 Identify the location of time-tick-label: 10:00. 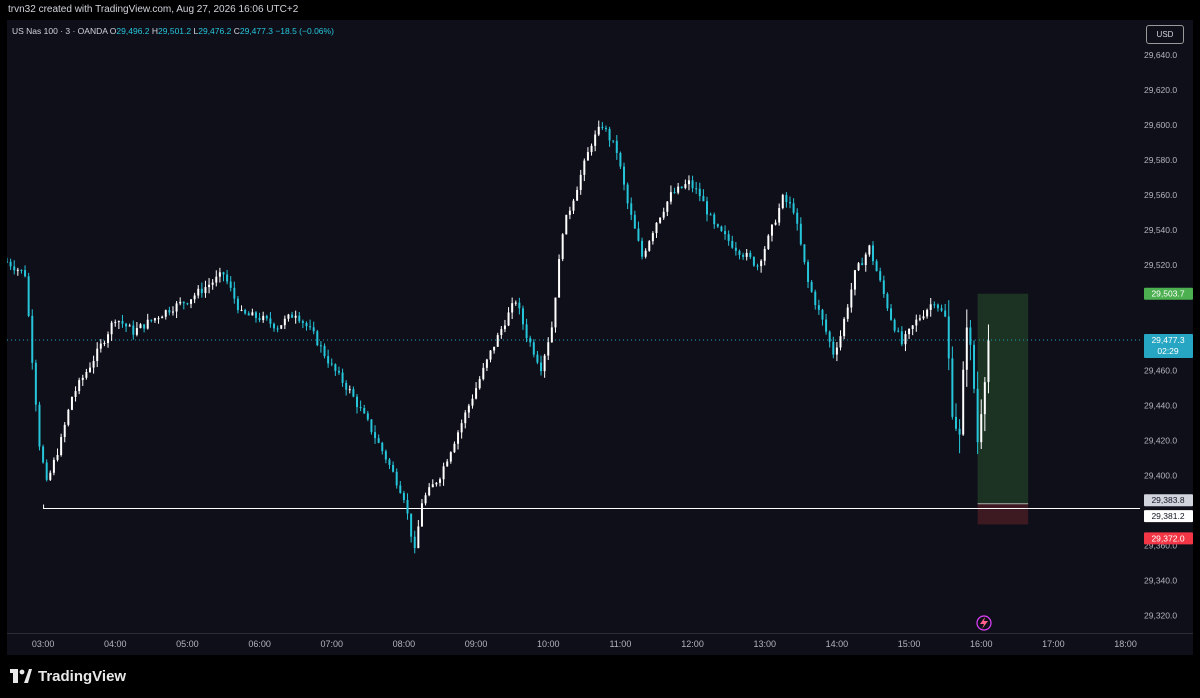
(548, 644).